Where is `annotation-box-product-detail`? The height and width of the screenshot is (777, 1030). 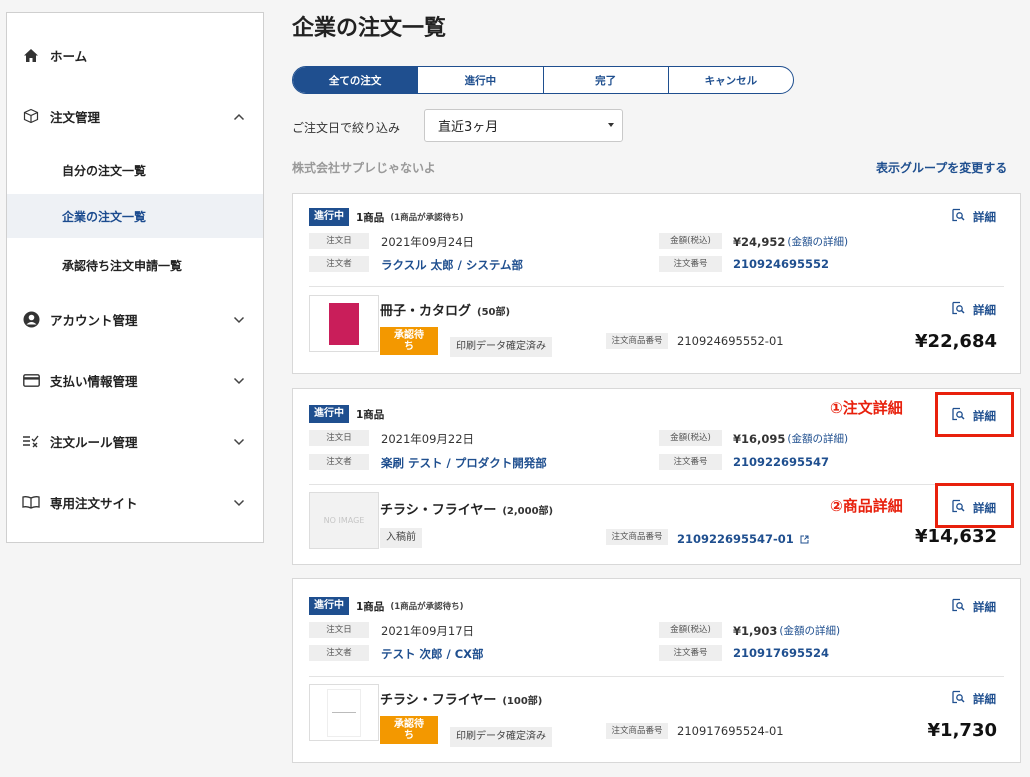
annotation-box-product-detail is located at coordinates (974, 505).